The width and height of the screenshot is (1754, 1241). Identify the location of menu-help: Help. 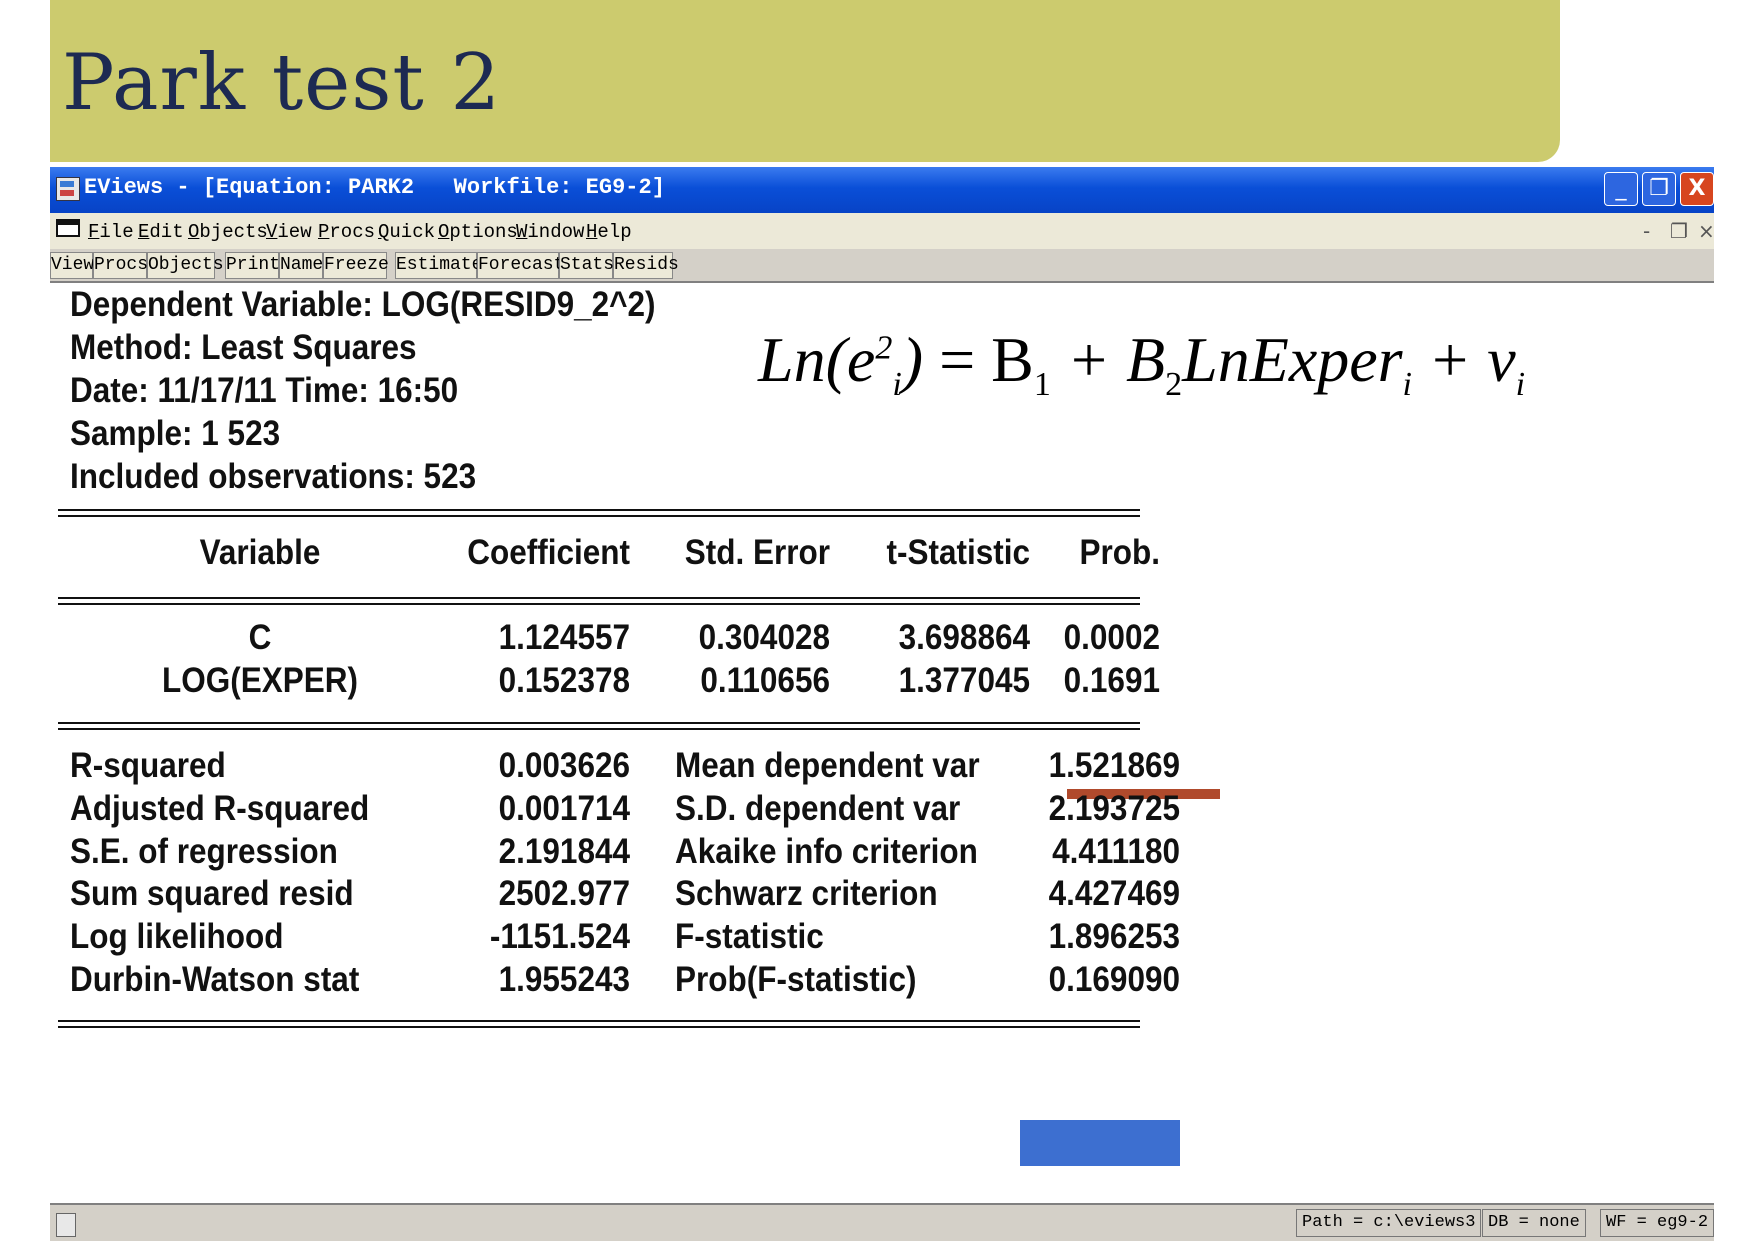
(609, 232).